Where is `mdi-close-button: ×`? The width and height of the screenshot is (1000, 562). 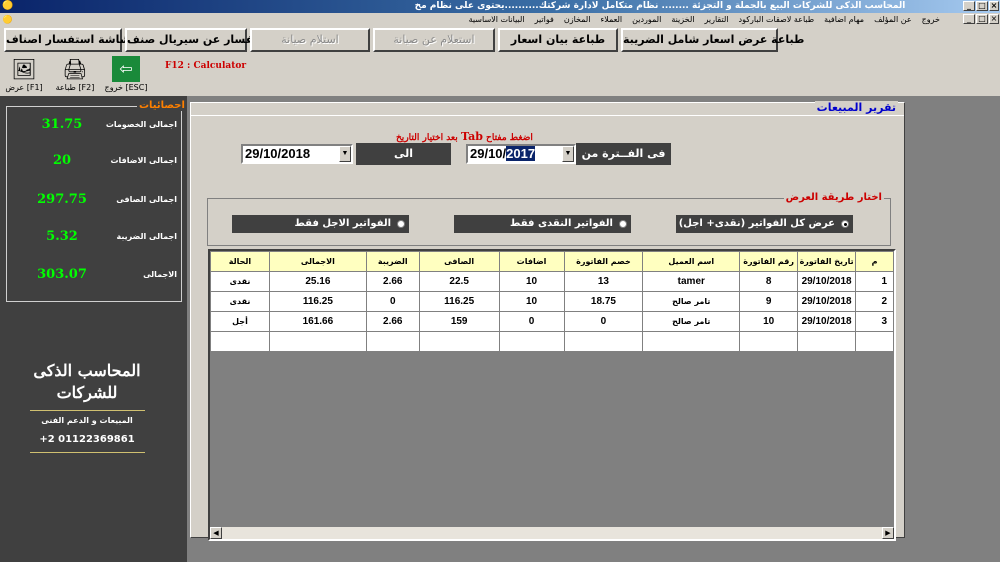 mdi-close-button: × is located at coordinates (994, 19).